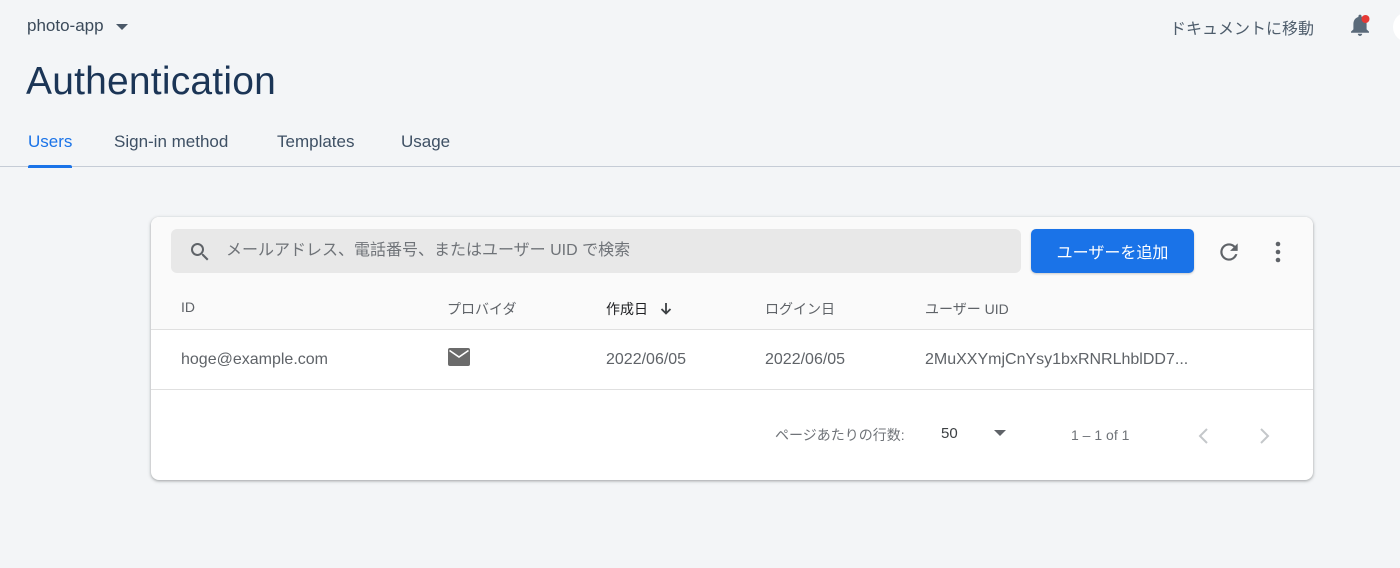 The width and height of the screenshot is (1400, 568). Describe the element at coordinates (1112, 251) in the screenshot. I see `add-user-button: ユーザーを追加` at that location.